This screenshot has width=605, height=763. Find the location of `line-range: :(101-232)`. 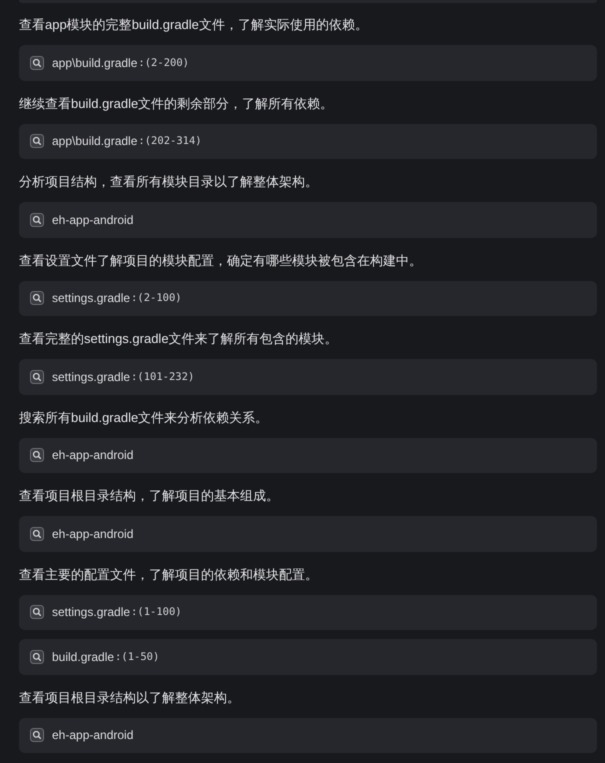

line-range: :(101-232) is located at coordinates (162, 376).